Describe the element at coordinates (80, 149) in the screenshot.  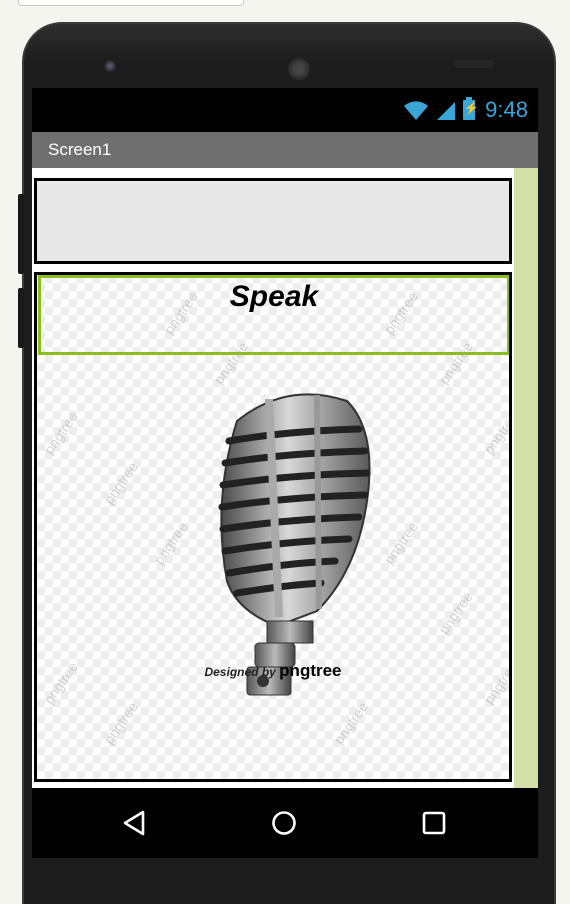
I see `screen-title: Screen1` at that location.